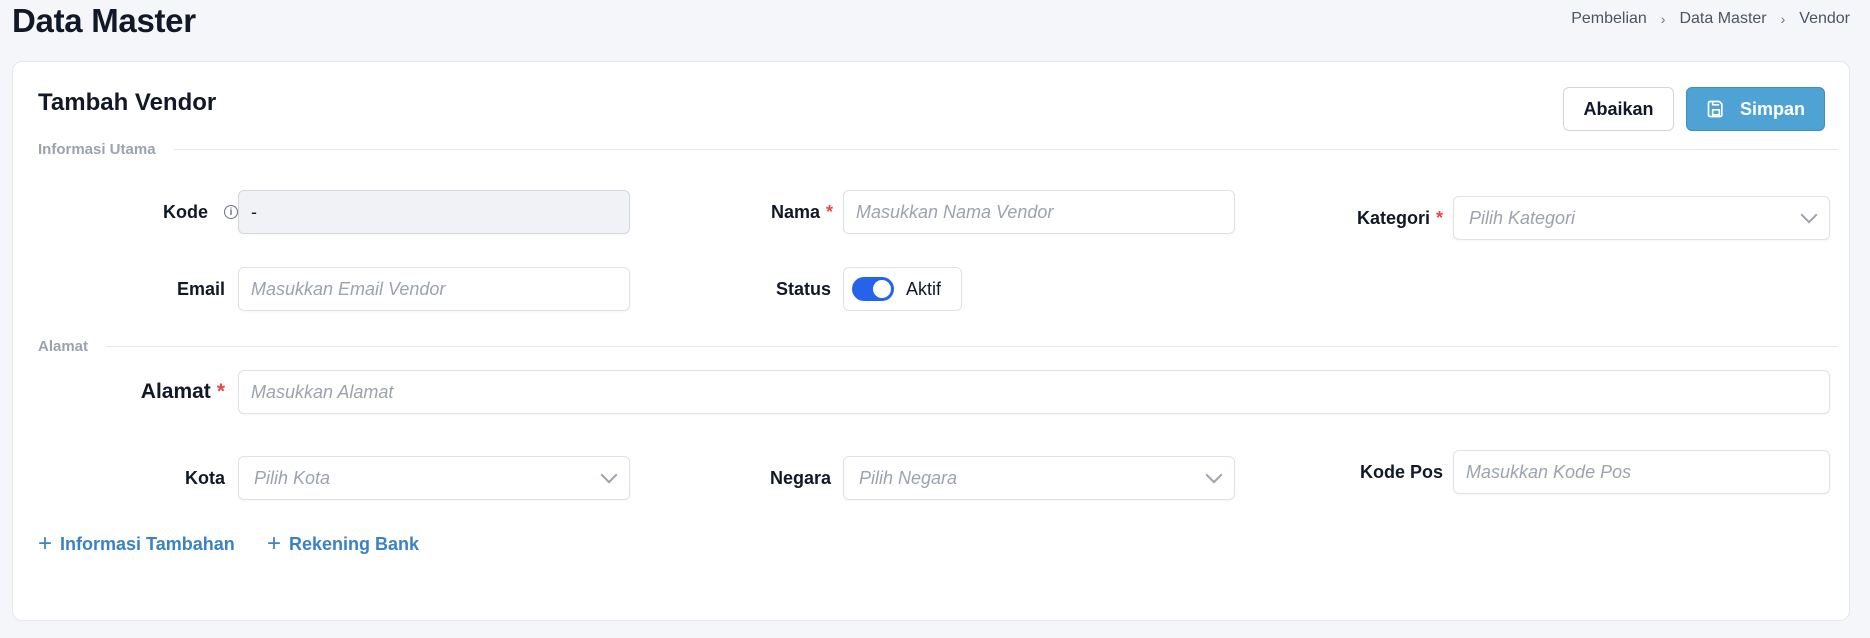  What do you see at coordinates (1772, 108) in the screenshot?
I see `save-button-label: Simpan` at bounding box center [1772, 108].